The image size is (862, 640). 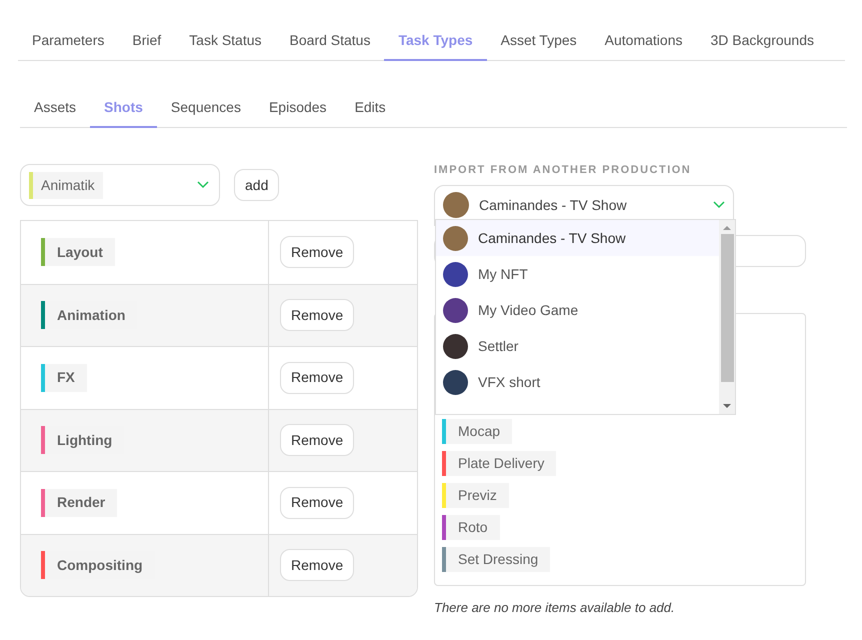 I want to click on dropdown-option: My Video Game, so click(x=577, y=310).